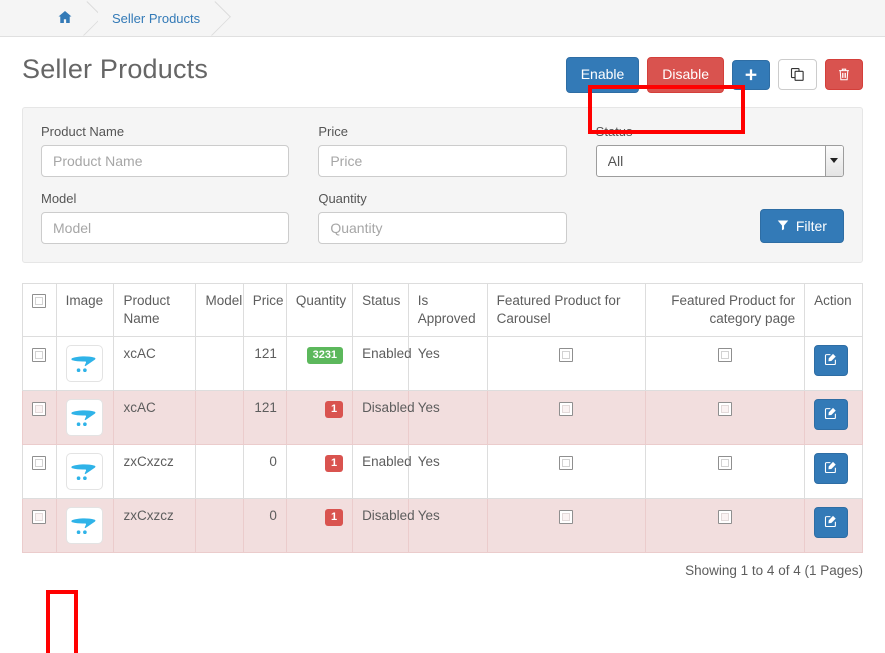  What do you see at coordinates (719, 160) in the screenshot?
I see `status-select: All` at bounding box center [719, 160].